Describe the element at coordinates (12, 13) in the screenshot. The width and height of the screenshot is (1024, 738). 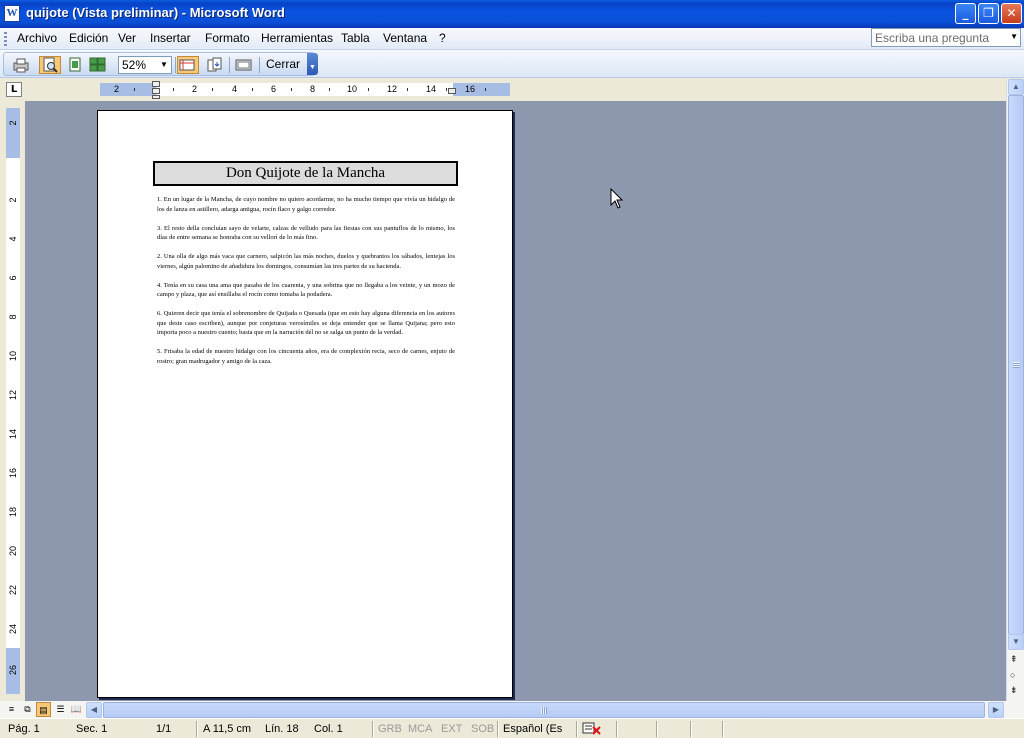
I see `word-app-icon: W` at that location.